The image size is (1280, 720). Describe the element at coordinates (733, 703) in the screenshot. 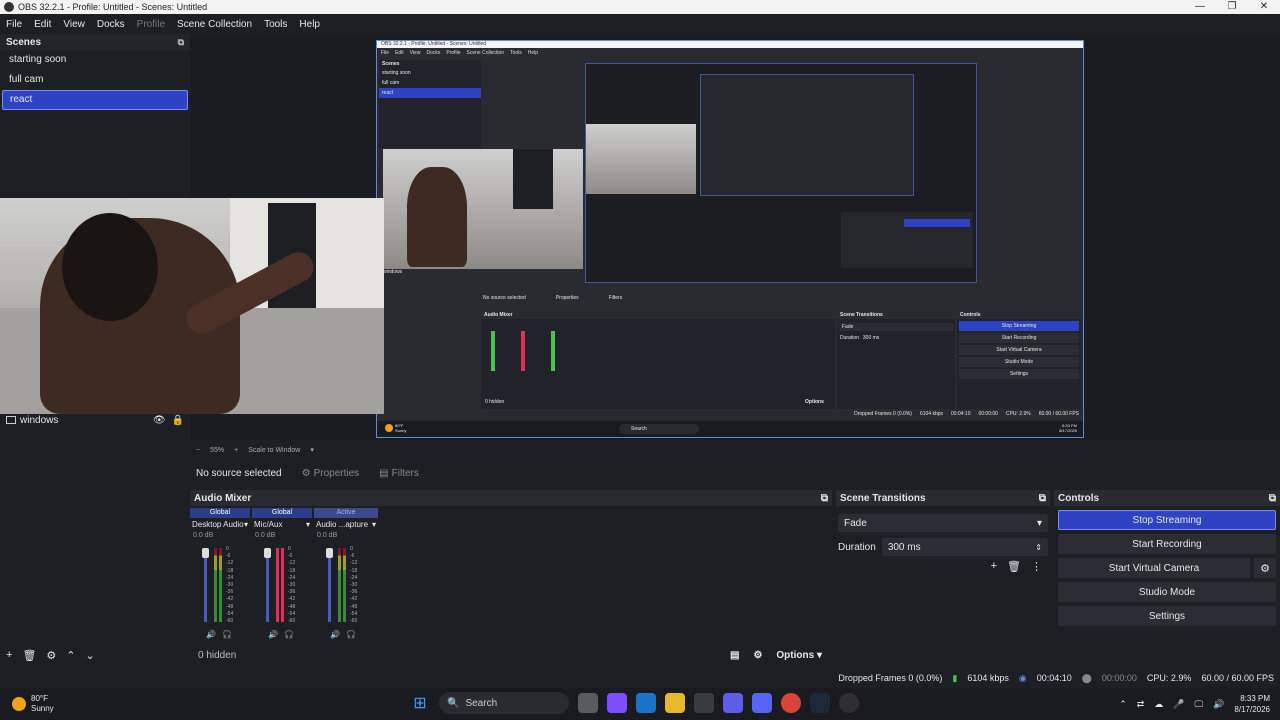

I see `teams-icon` at that location.